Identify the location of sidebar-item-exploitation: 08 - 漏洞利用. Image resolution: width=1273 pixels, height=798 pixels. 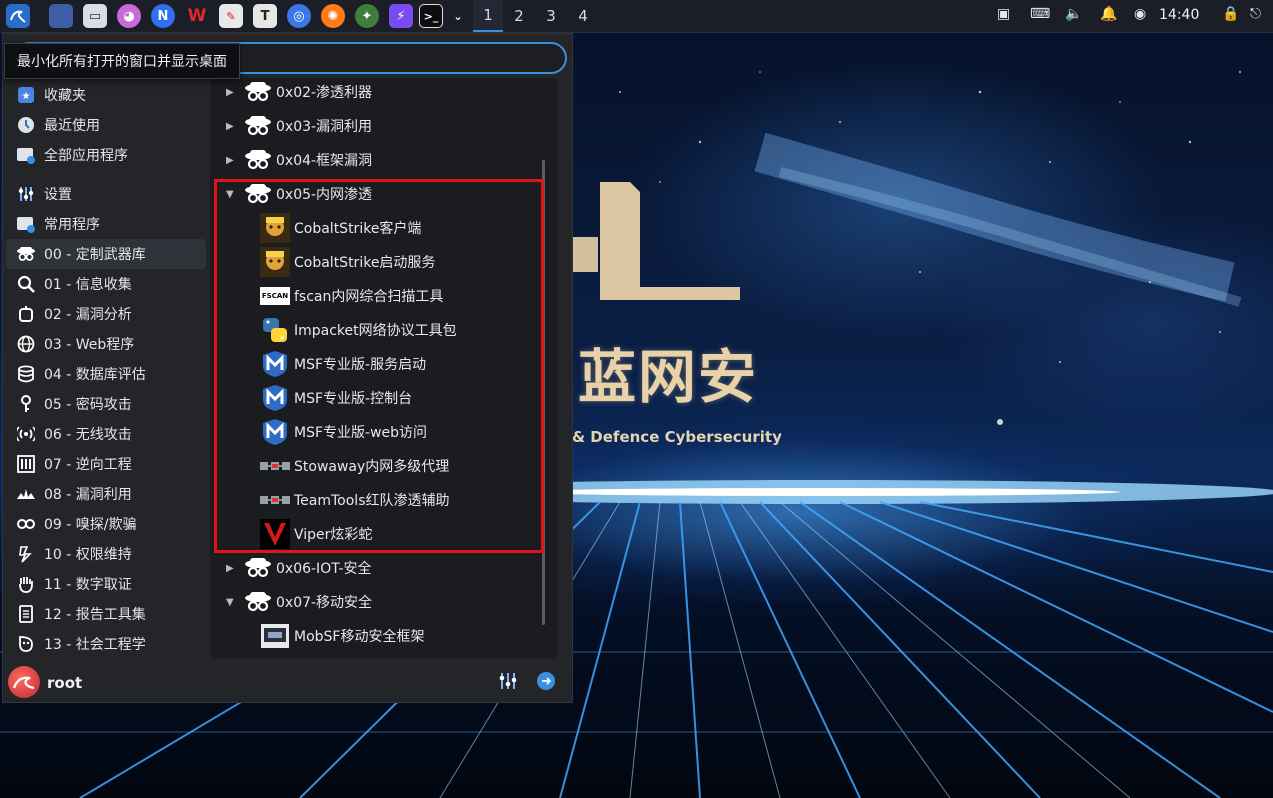
(106, 494).